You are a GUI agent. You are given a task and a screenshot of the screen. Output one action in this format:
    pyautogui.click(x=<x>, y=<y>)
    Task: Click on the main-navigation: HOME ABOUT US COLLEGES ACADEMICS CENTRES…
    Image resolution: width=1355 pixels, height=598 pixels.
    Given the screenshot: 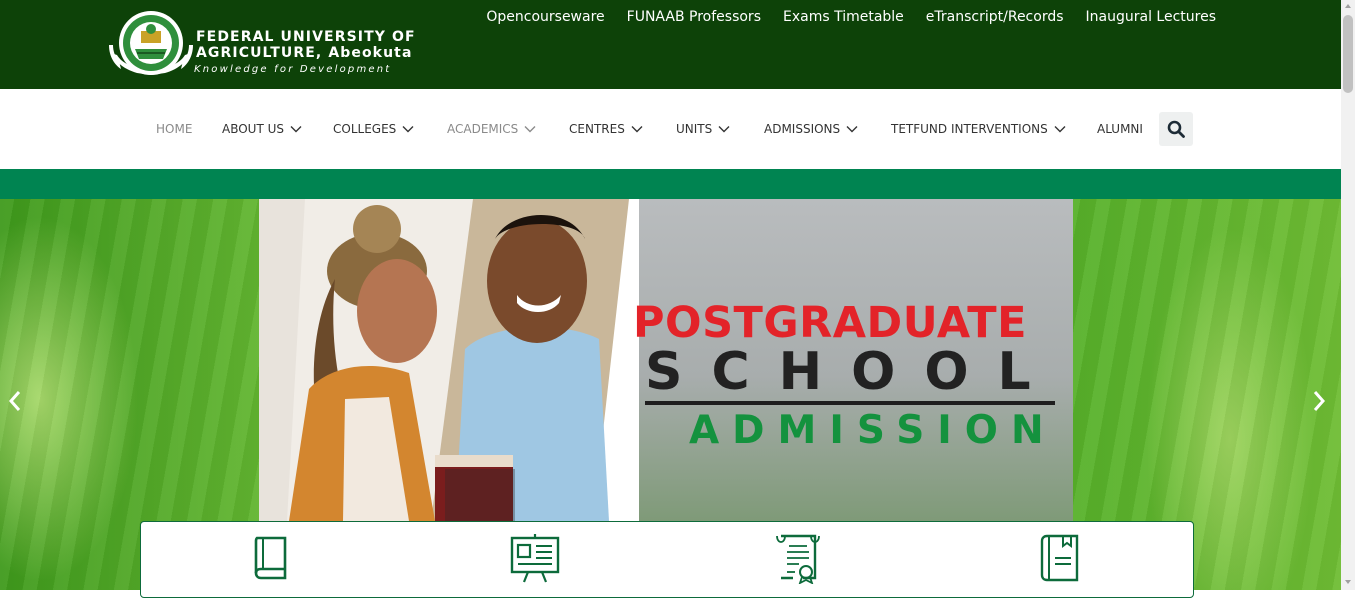 What is the action you would take?
    pyautogui.click(x=670, y=129)
    